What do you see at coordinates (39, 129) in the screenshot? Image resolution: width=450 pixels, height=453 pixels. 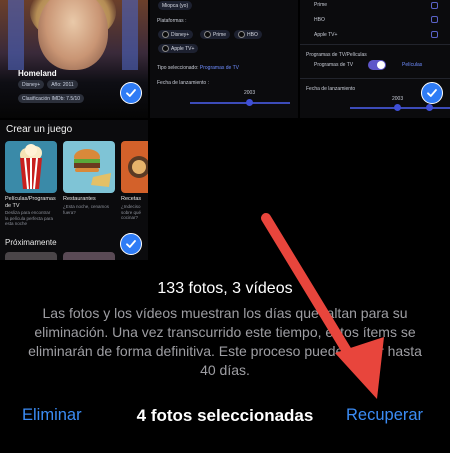 I see `section-title: Crear un juego` at bounding box center [39, 129].